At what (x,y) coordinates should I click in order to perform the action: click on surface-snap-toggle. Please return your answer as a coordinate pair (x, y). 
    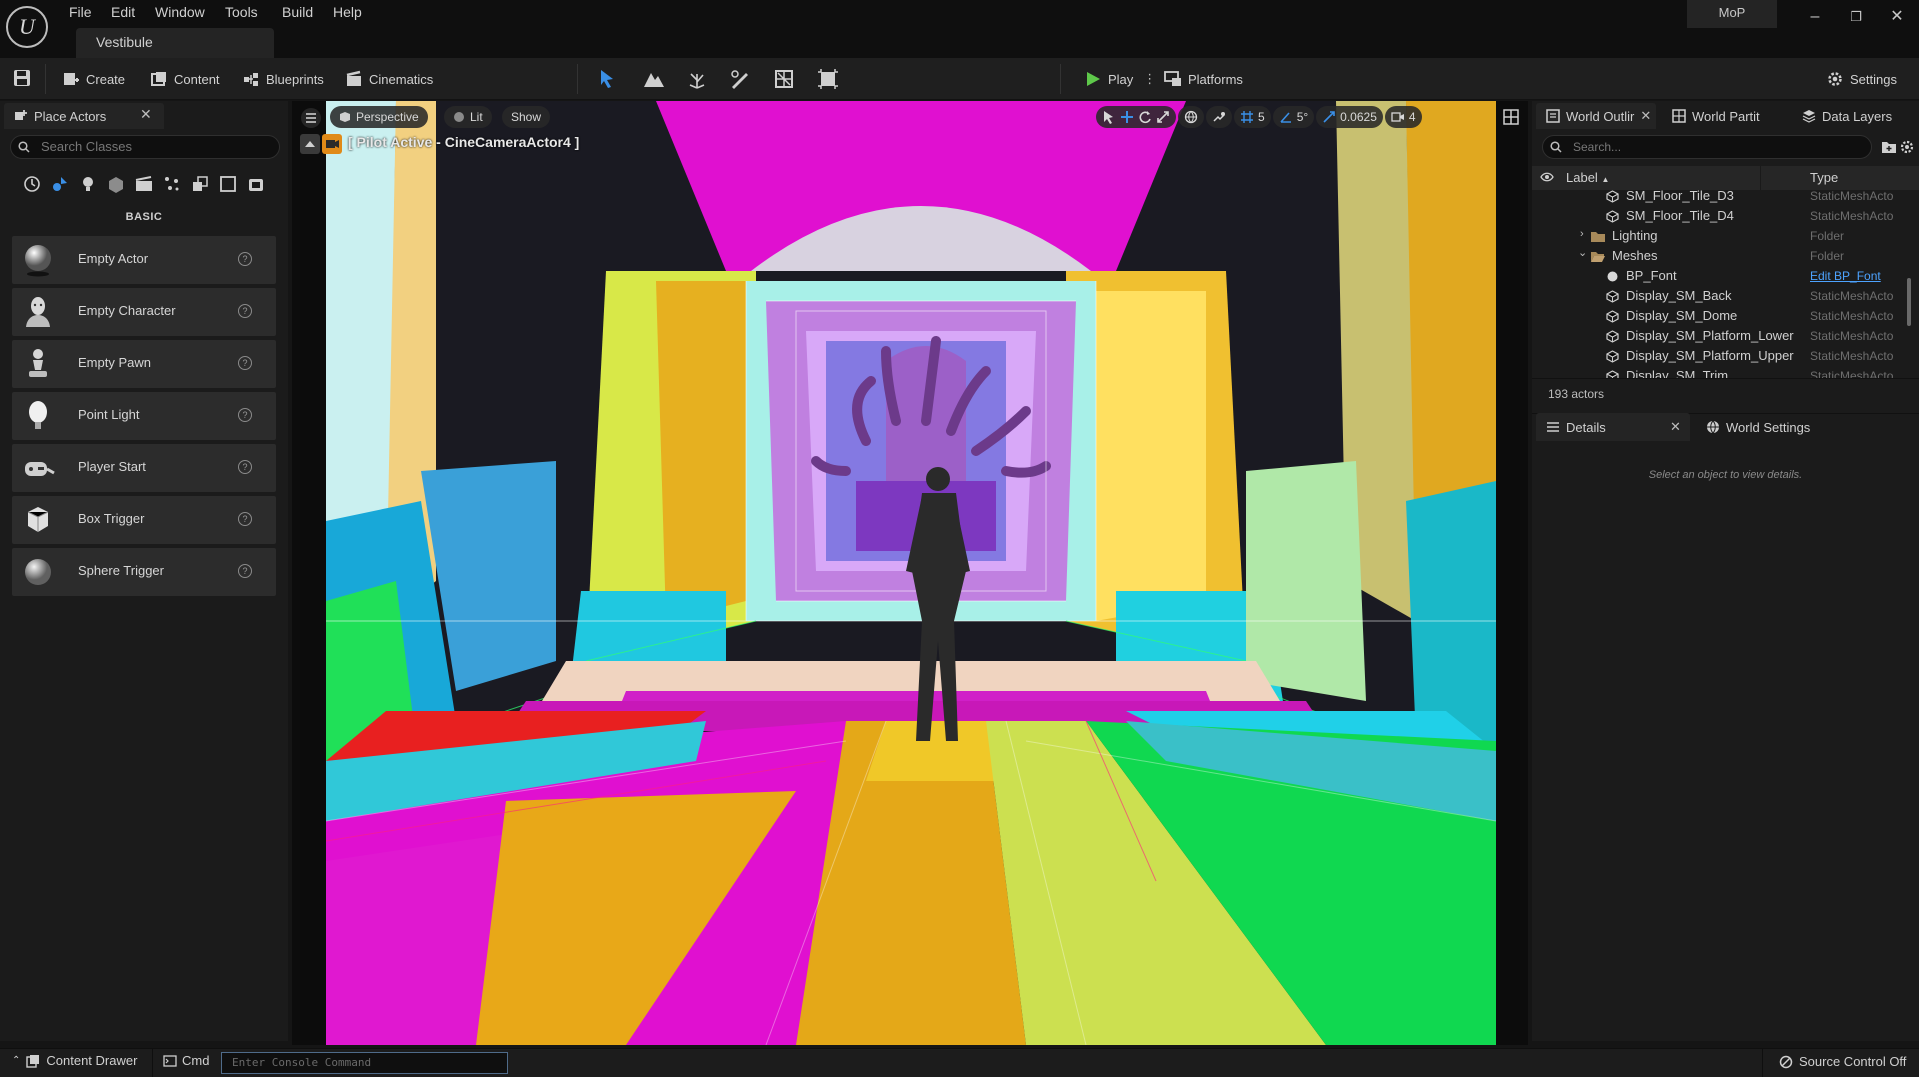
    Looking at the image, I should click on (1219, 117).